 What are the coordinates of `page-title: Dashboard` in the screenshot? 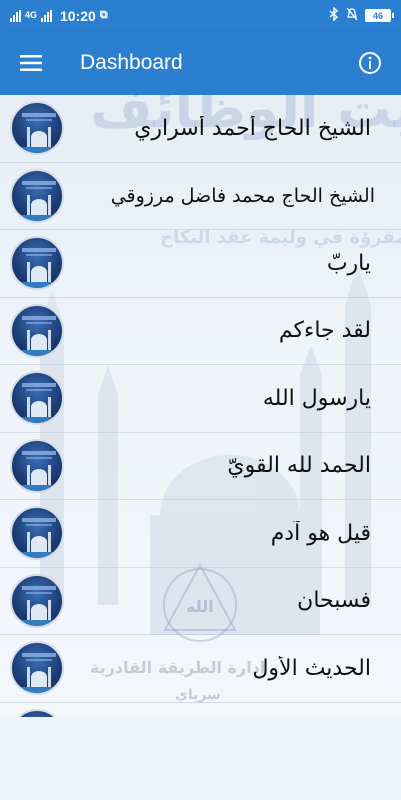 It's located at (131, 62).